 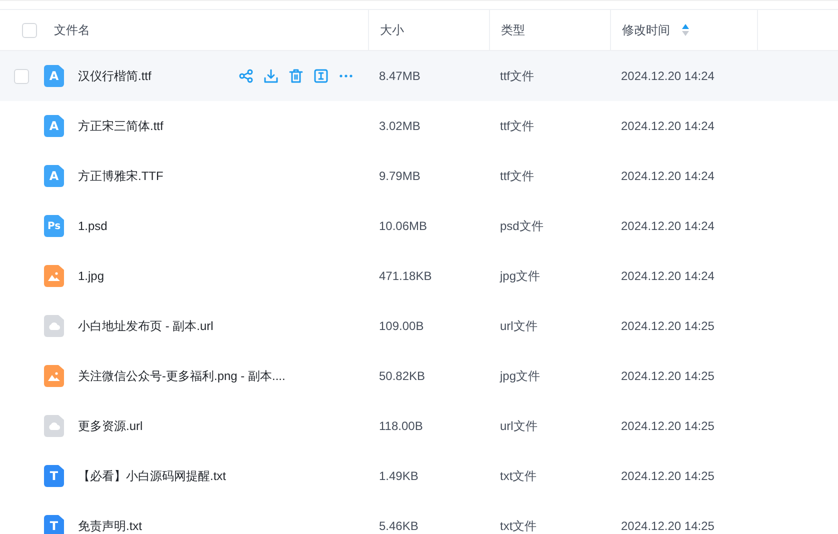 I want to click on file-name: 1.jpg, so click(x=223, y=276).